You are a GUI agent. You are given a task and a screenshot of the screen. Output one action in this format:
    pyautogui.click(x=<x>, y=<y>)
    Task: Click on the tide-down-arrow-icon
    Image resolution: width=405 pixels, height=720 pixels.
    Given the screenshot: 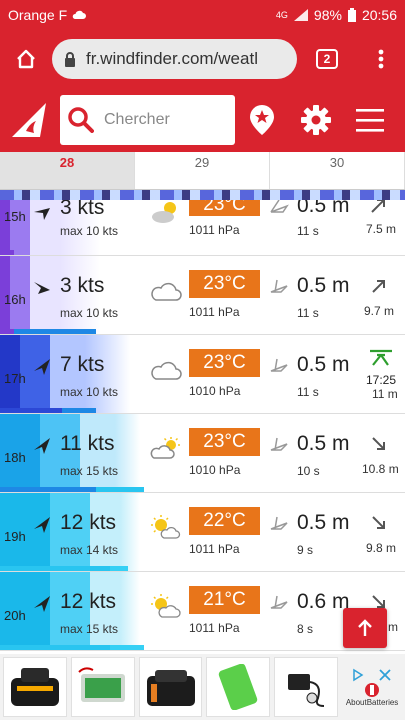 What is the action you would take?
    pyautogui.click(x=378, y=522)
    